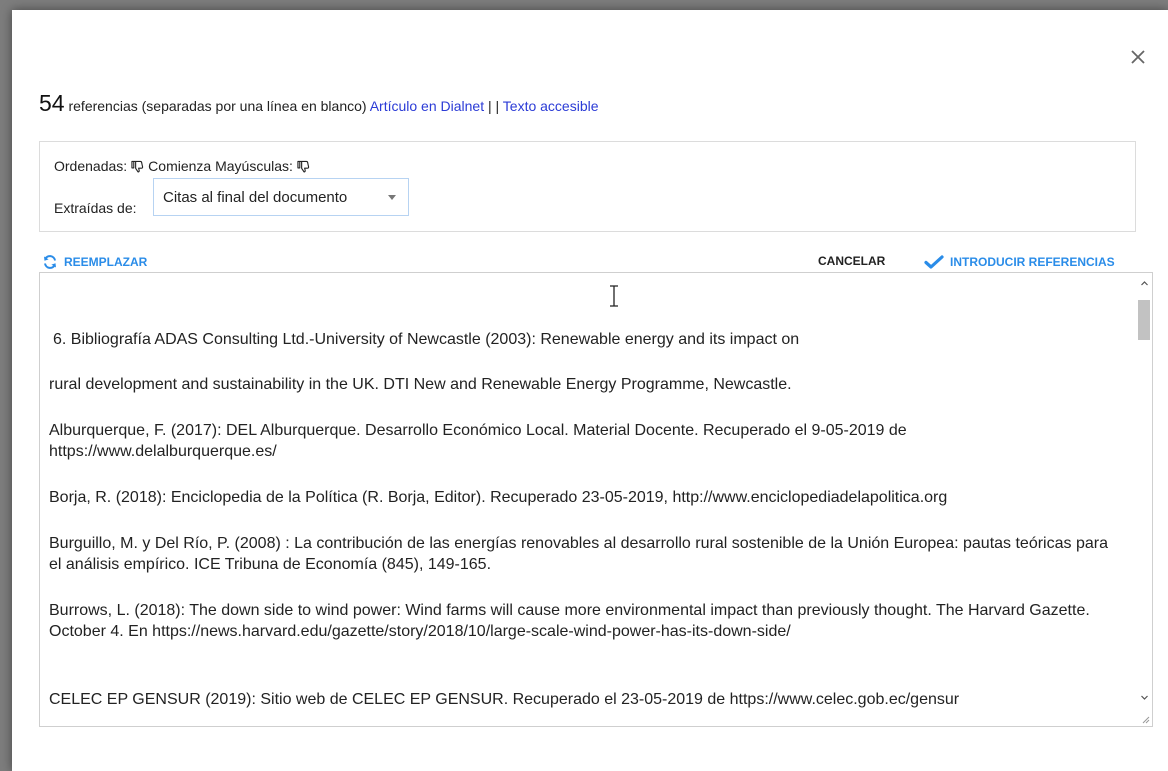 This screenshot has height=771, width=1168. I want to click on extraction-source-value: Citas al final del documento, so click(255, 197).